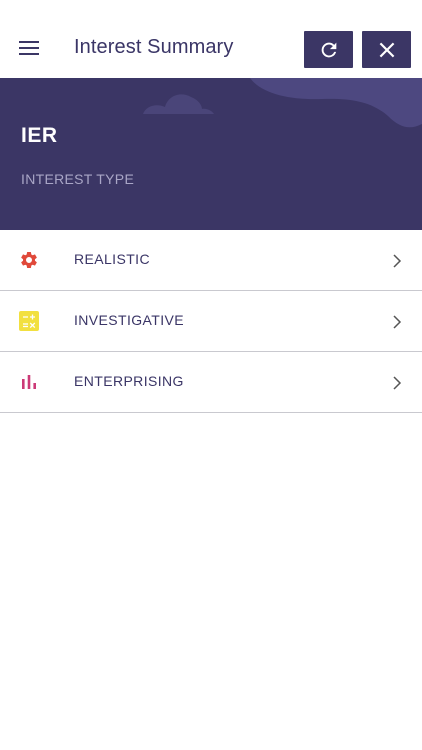 This screenshot has height=750, width=422. I want to click on refresh-button, so click(328, 49).